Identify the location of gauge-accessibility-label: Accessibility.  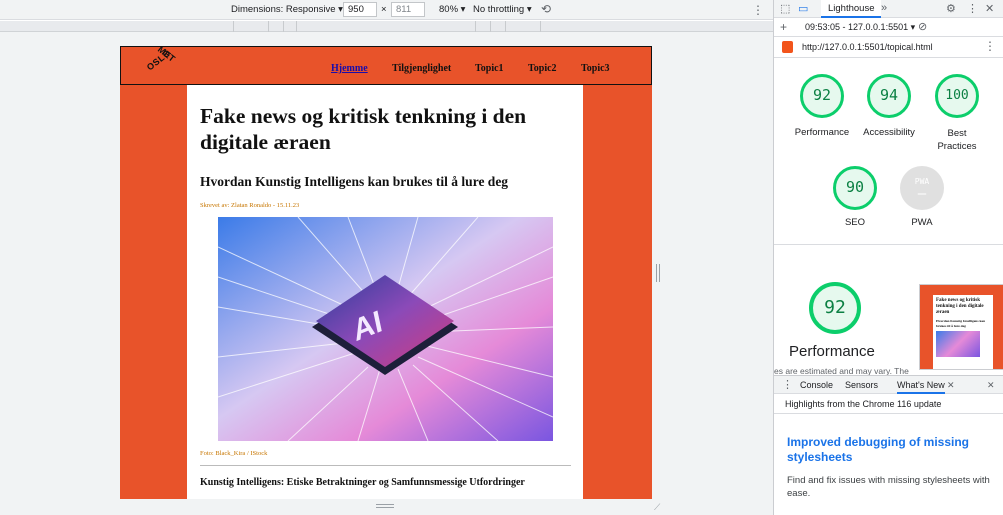
(889, 132).